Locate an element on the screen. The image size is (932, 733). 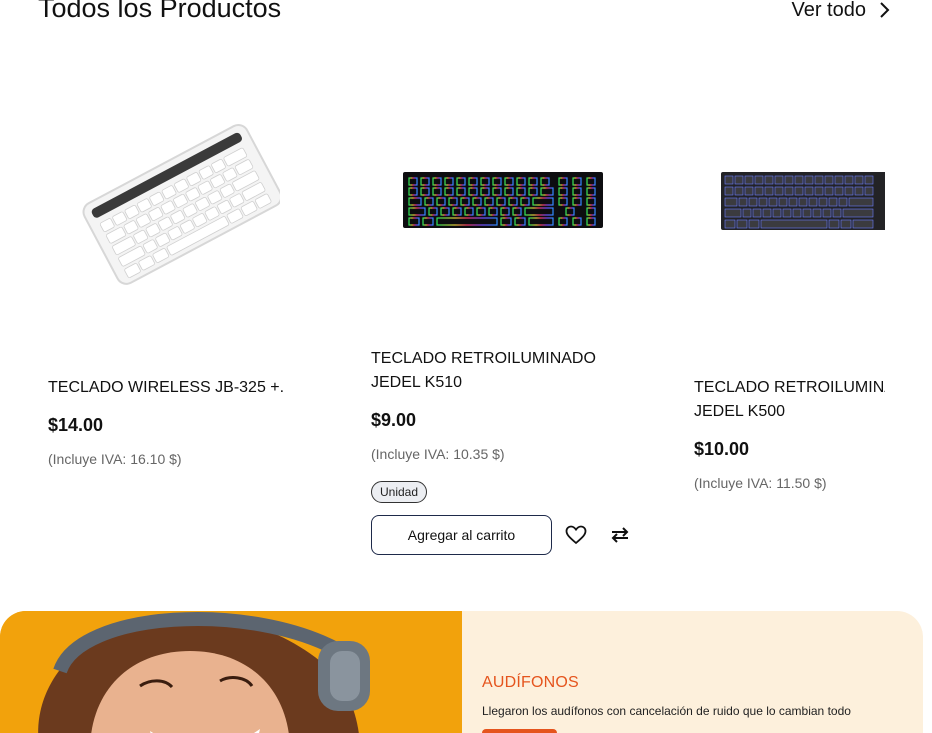
white-wireless-keyboard-image is located at coordinates (181, 204).